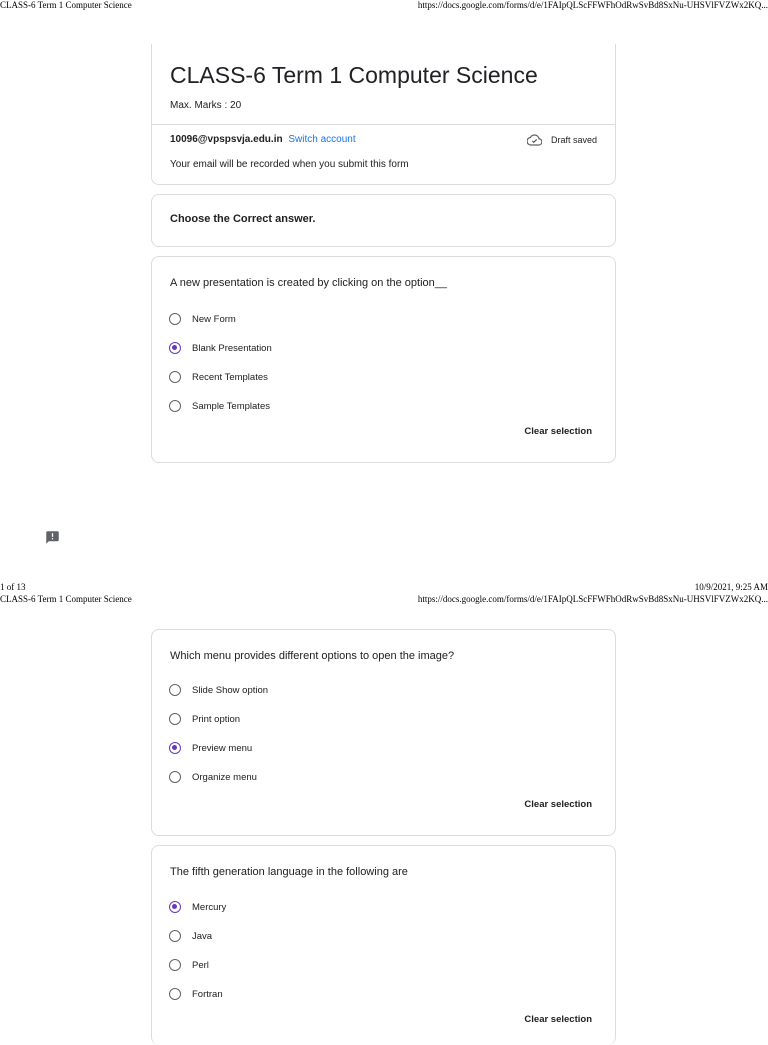  What do you see at coordinates (731, 587) in the screenshot?
I see `print-timestamp: 10/9/2021, 9:25 AM` at bounding box center [731, 587].